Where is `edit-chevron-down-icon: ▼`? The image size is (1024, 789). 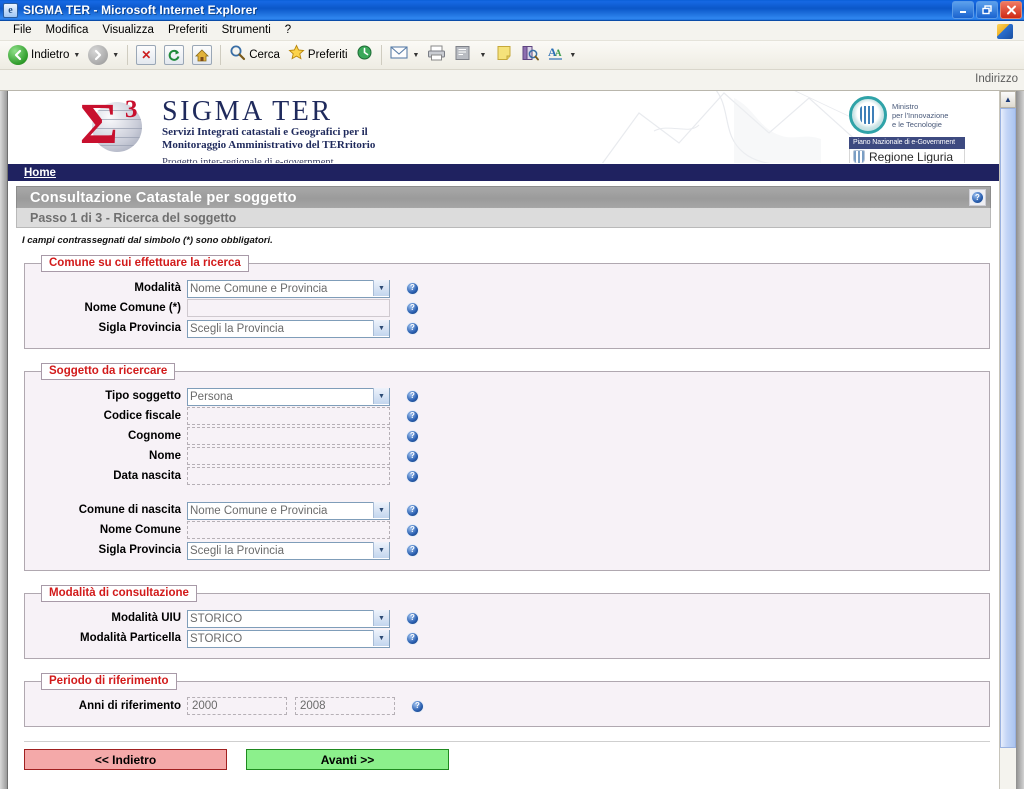 edit-chevron-down-icon: ▼ is located at coordinates (483, 55).